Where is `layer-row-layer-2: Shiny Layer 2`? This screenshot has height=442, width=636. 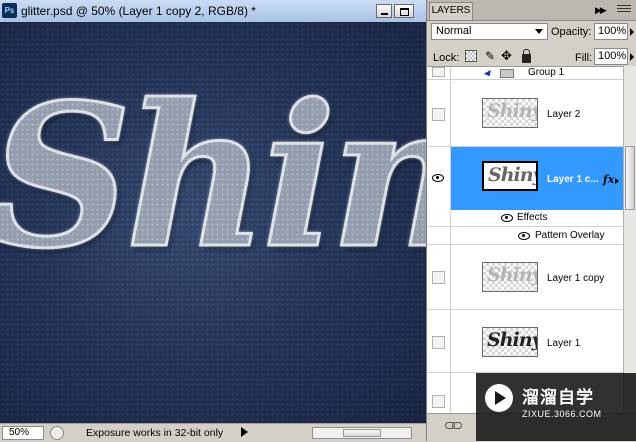
layer-row-layer-2: Shiny Layer 2 is located at coordinates (525, 114).